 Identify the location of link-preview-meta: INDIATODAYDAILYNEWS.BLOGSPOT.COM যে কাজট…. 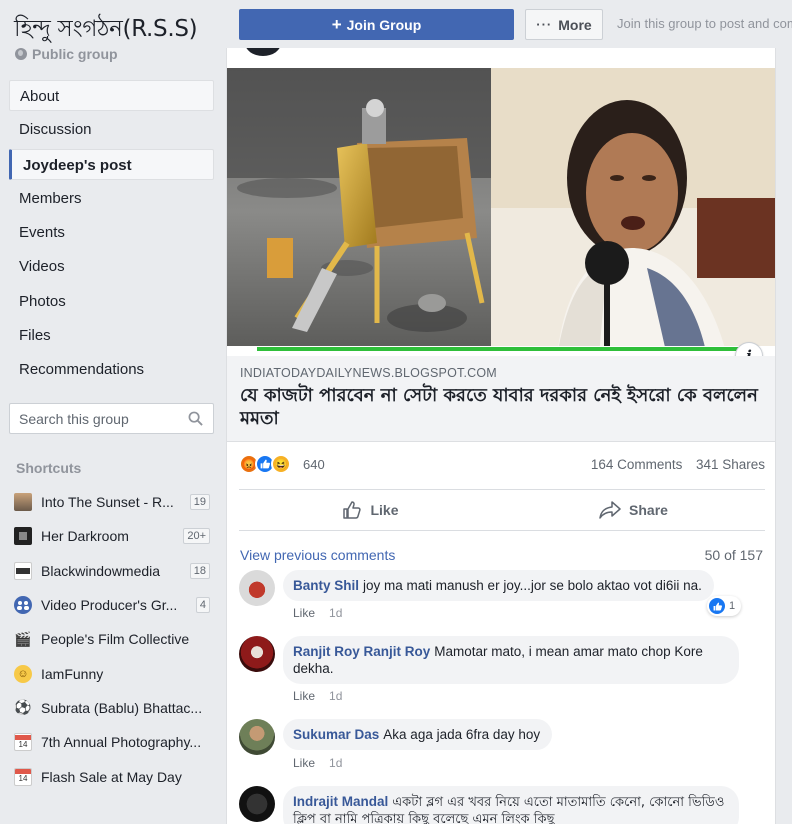
(501, 399).